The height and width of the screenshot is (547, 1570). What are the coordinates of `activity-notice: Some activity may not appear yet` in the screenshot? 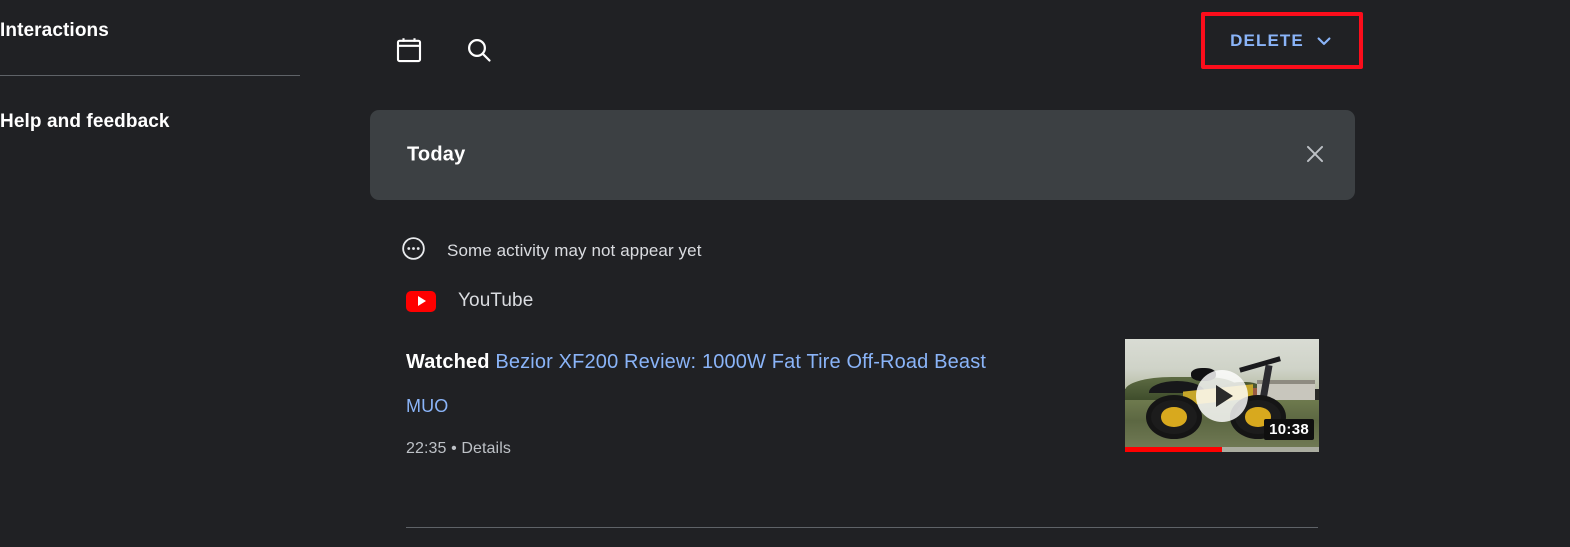 It's located at (551, 251).